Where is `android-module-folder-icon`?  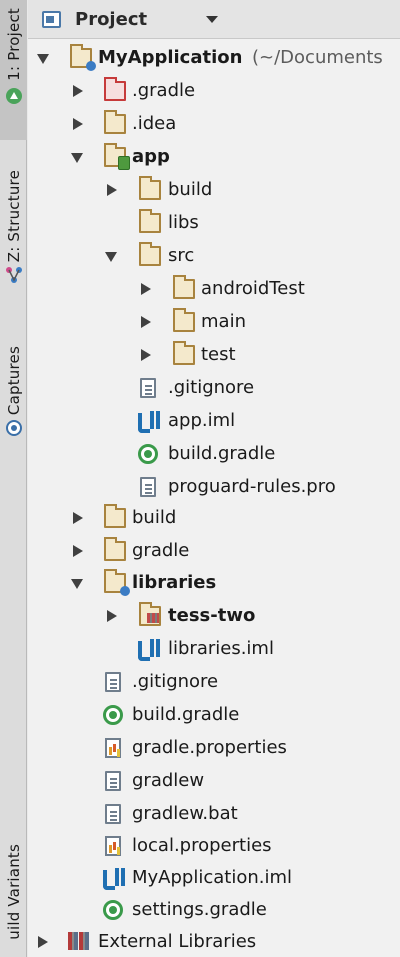 android-module-folder-icon is located at coordinates (116, 156).